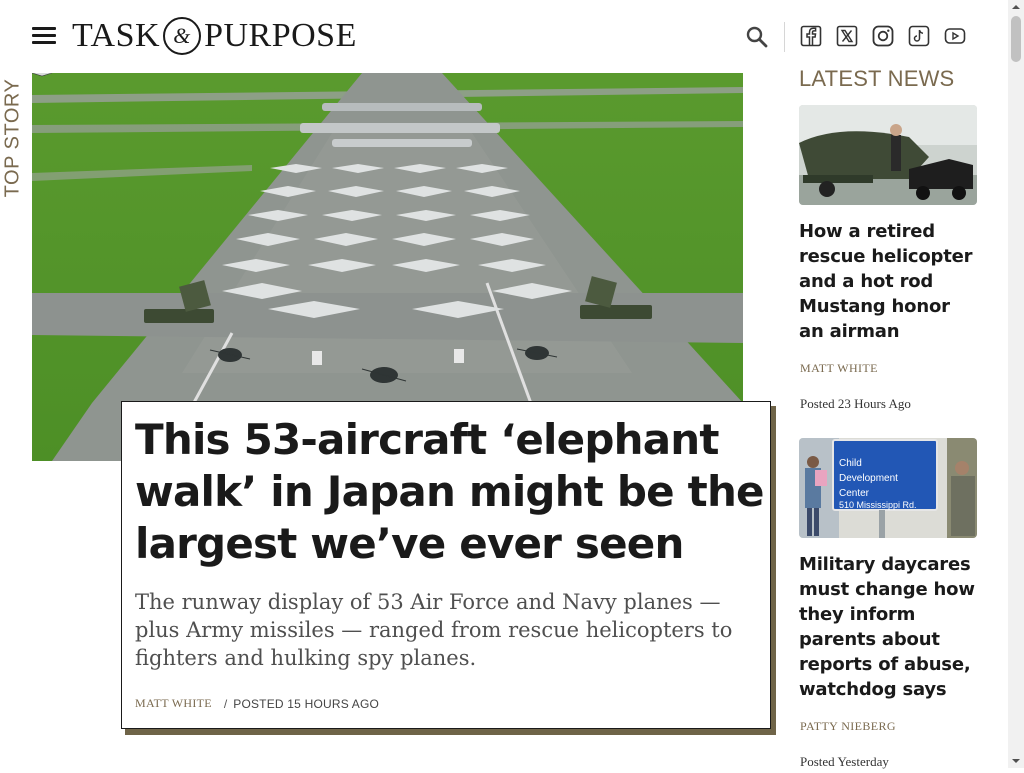 This screenshot has width=1024, height=773. Describe the element at coordinates (877, 78) in the screenshot. I see `latest-news-heading: LATEST NEWS` at that location.